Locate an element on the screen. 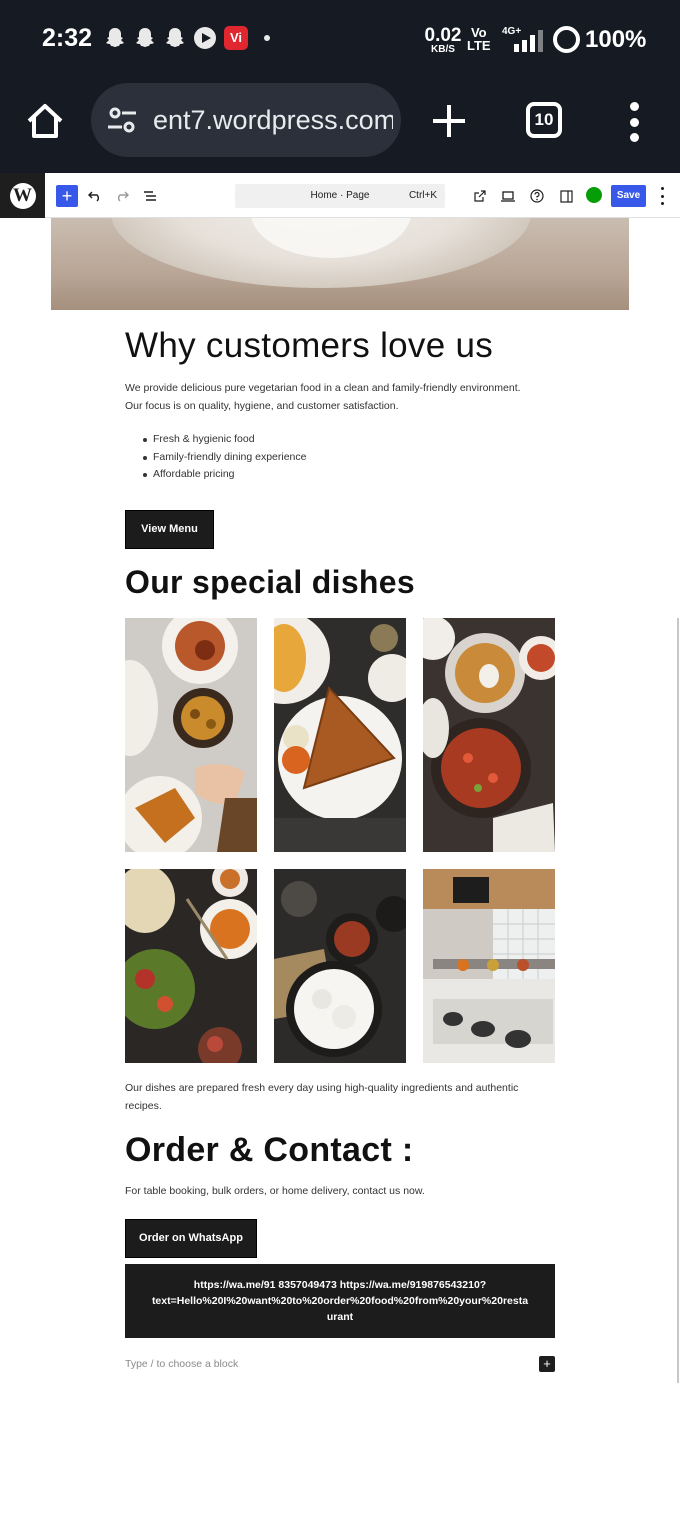 Image resolution: width=680 pixels, height=1519 pixels. order-heading: Order & Contact : is located at coordinates (269, 1150).